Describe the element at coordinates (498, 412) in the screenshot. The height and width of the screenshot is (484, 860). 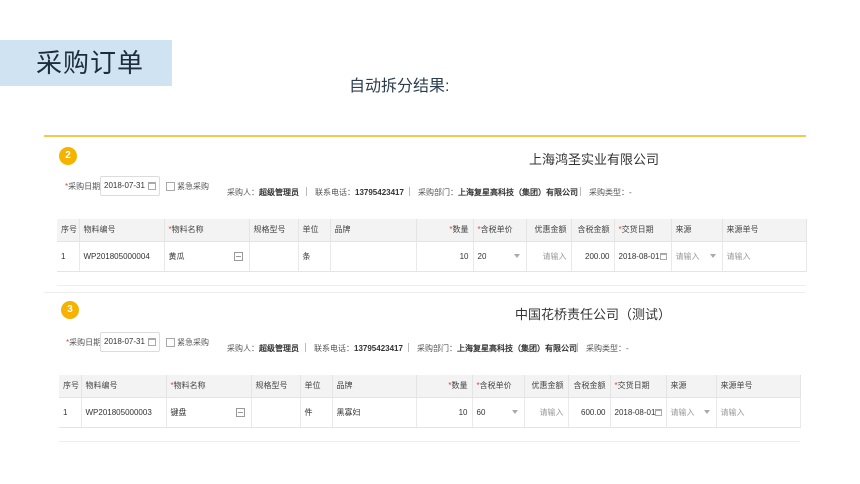
I see `unit-price-select: 60` at that location.